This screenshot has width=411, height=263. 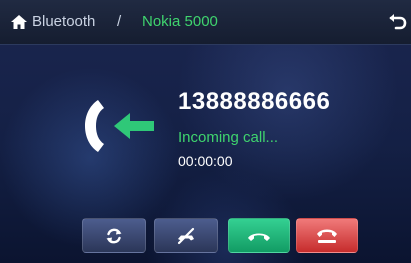 I want to click on handset-icon, so click(x=259, y=237).